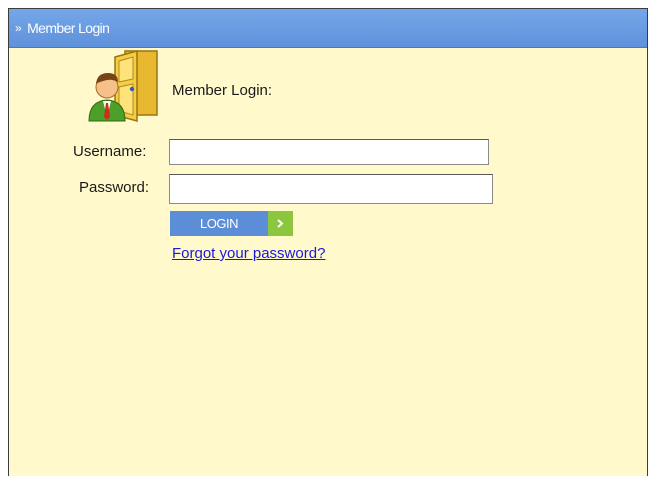 Image resolution: width=650 pixels, height=478 pixels. What do you see at coordinates (114, 187) in the screenshot?
I see `password-label: Password:` at bounding box center [114, 187].